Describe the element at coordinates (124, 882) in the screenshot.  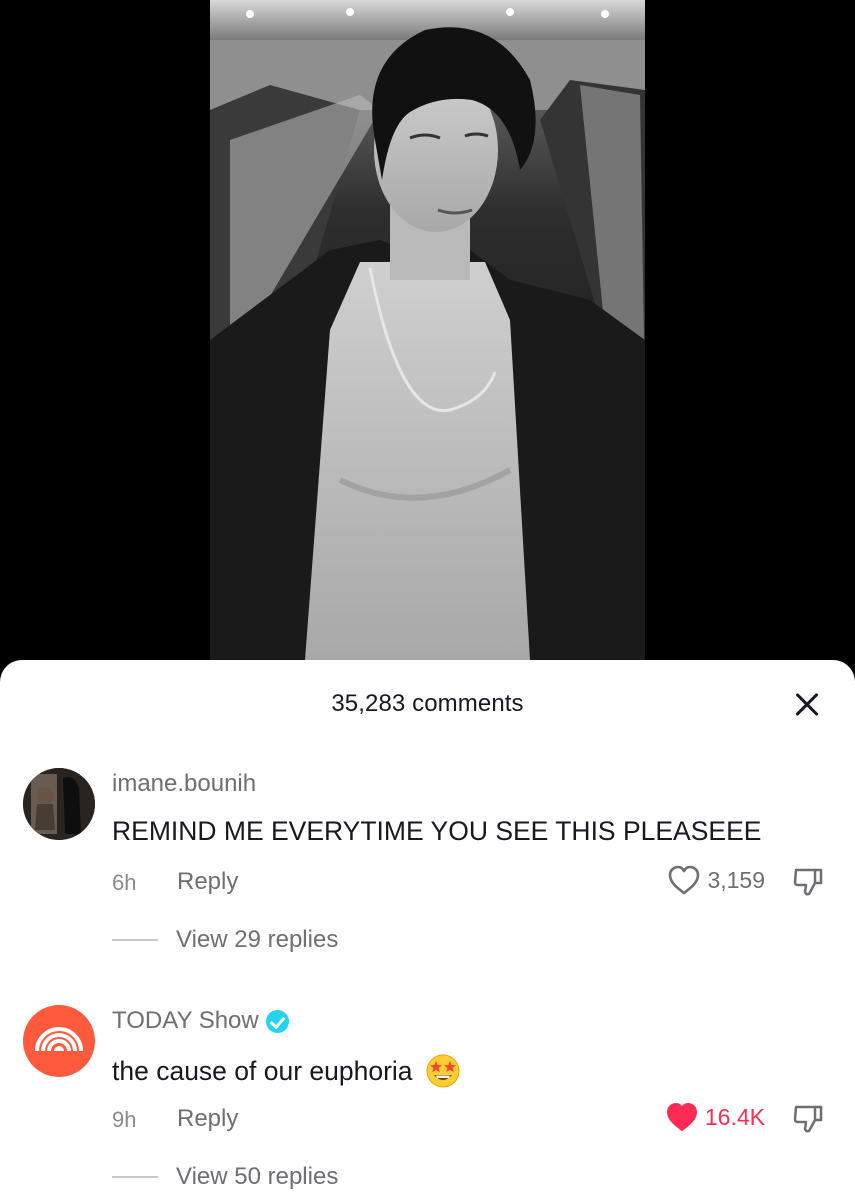
I see `comment-timestamp: 6h` at that location.